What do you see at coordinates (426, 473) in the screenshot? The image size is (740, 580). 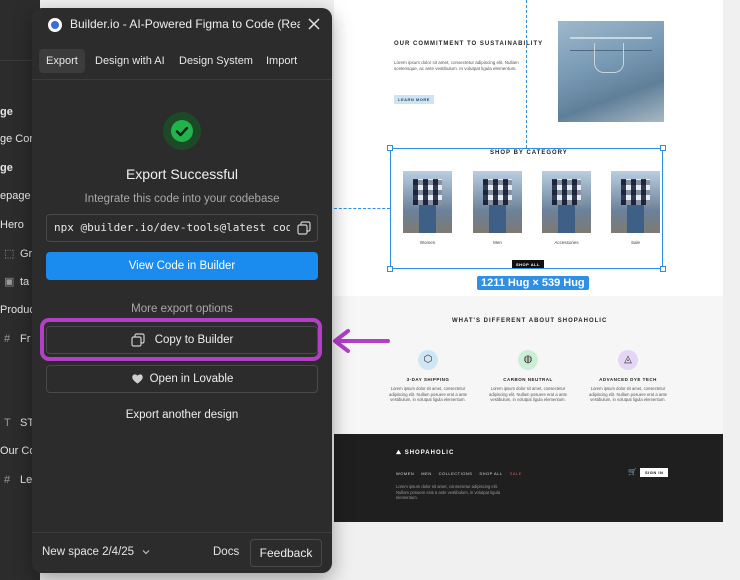 I see `footer-nav-link: MEN` at bounding box center [426, 473].